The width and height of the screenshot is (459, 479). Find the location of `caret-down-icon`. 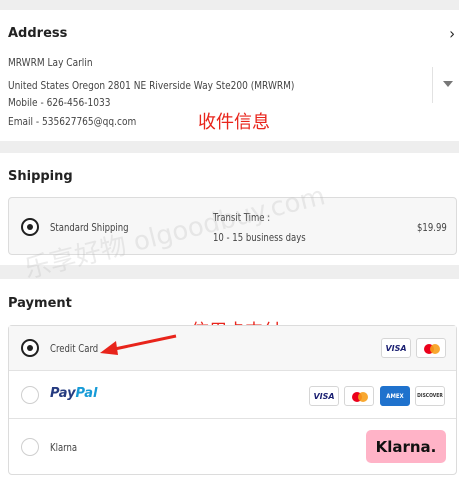

caret-down-icon is located at coordinates (448, 84).